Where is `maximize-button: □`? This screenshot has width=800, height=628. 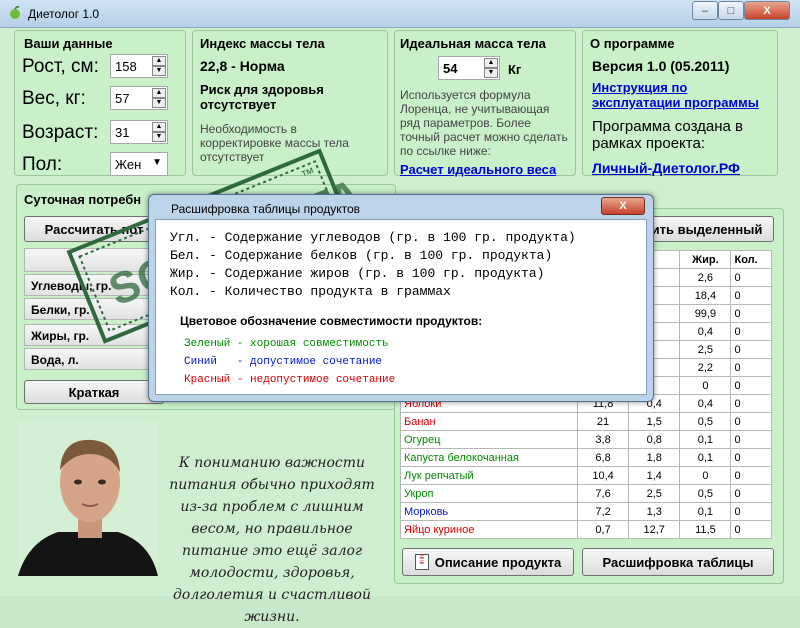 maximize-button: □ is located at coordinates (731, 10).